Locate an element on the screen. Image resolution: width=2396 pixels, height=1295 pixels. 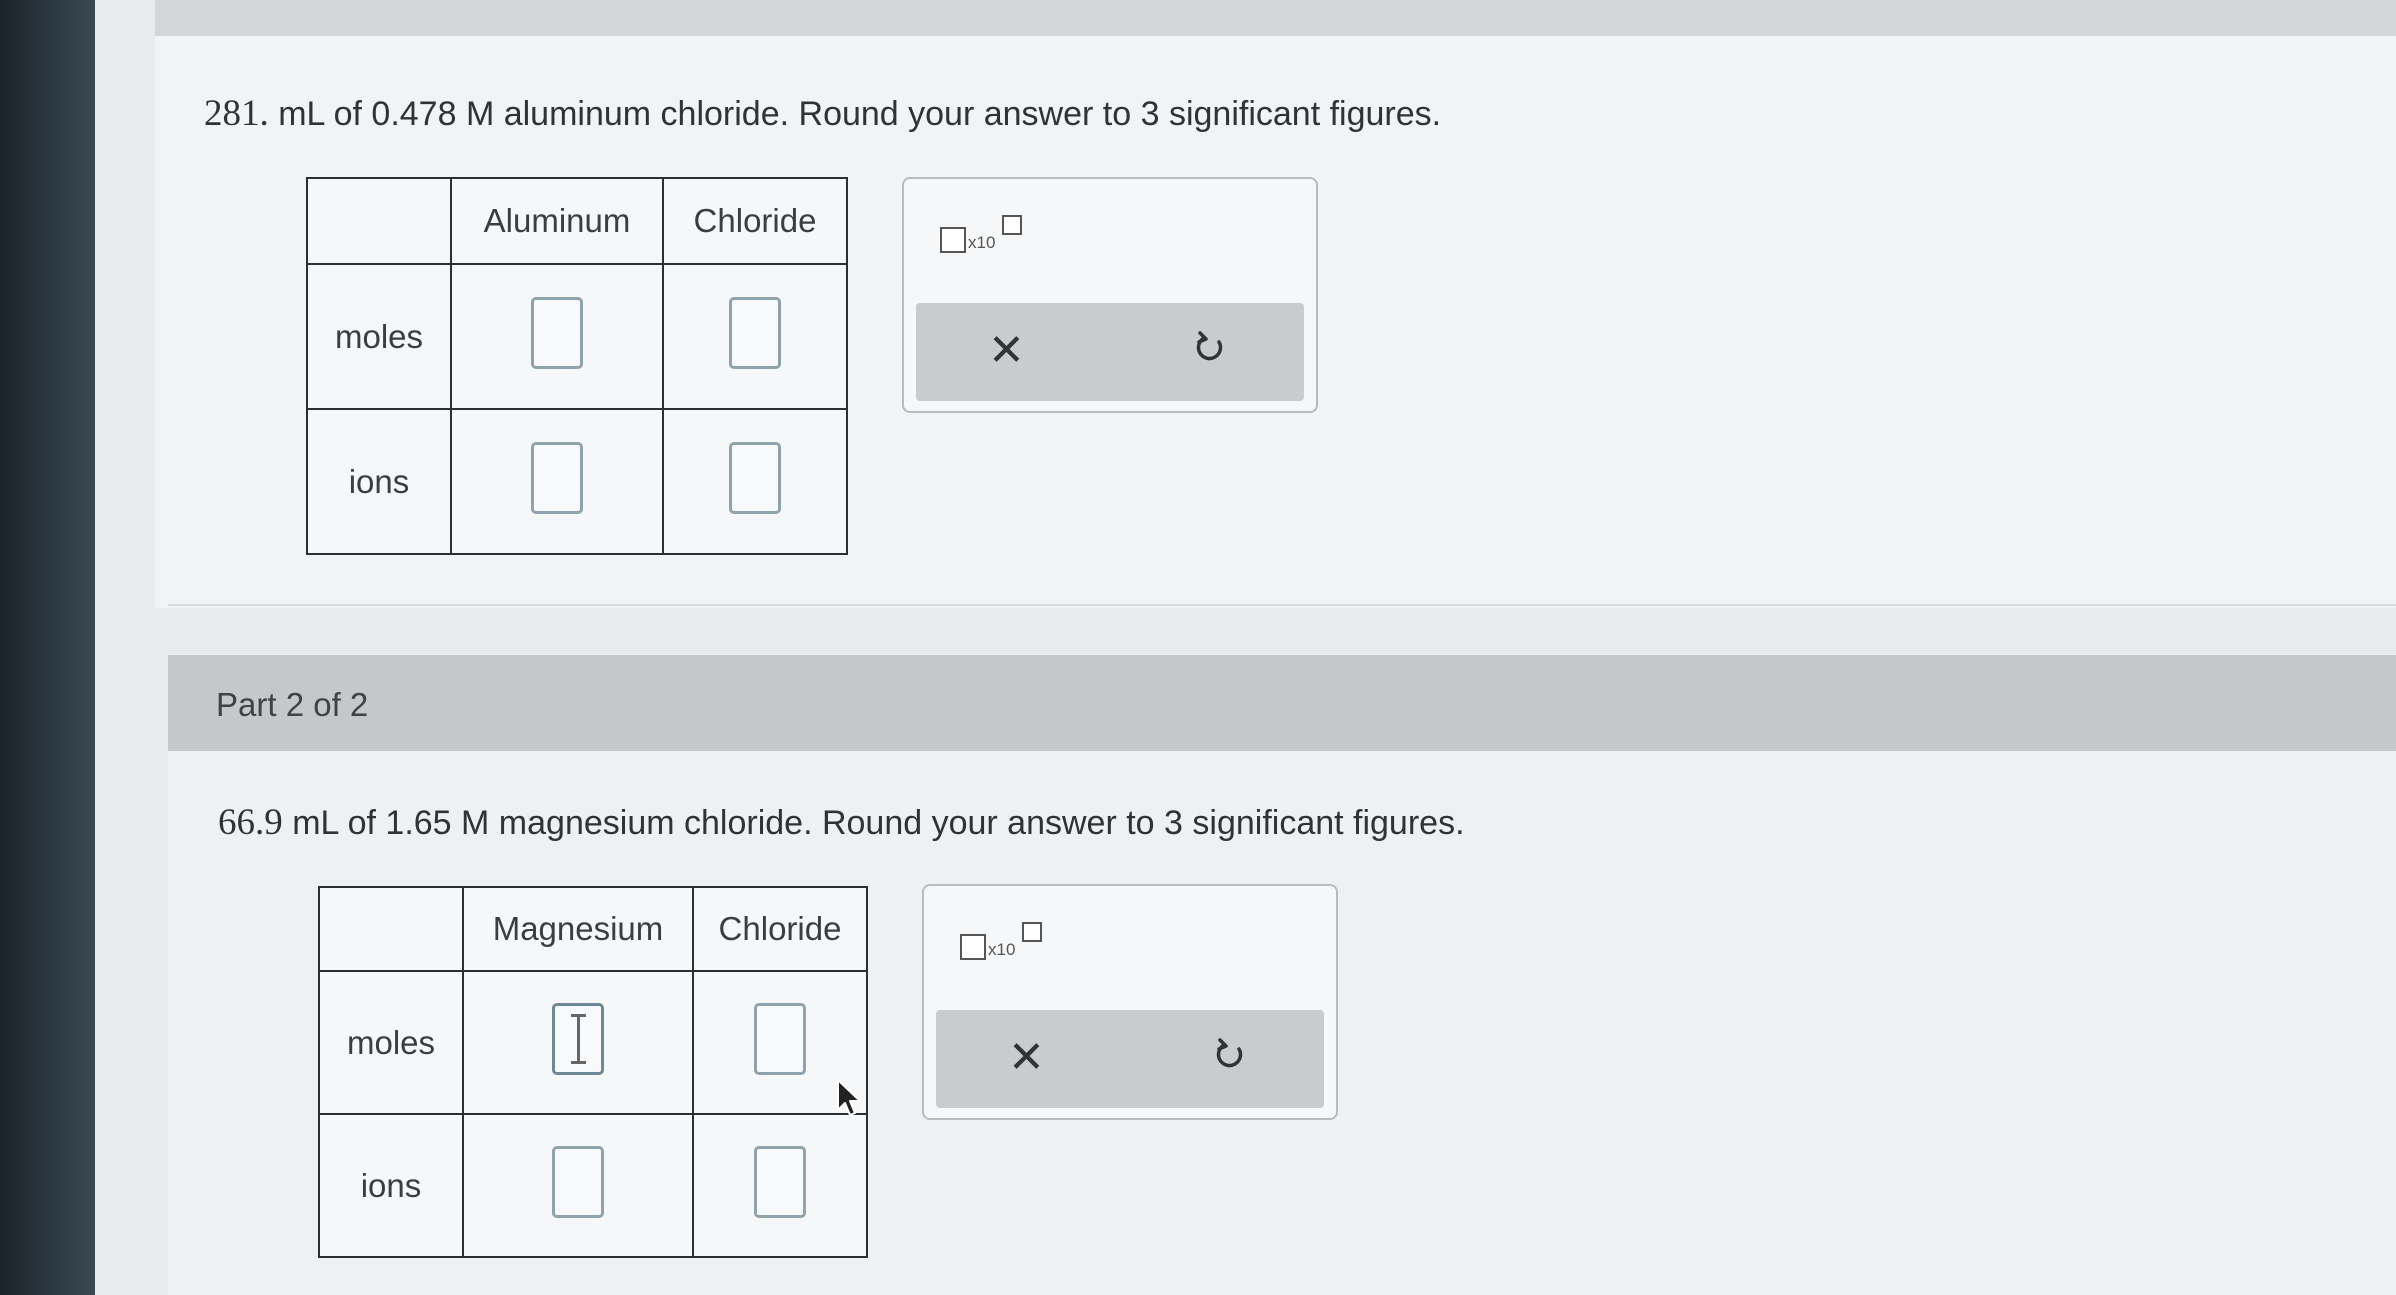
cell-aluminum-ions is located at coordinates (557, 481).